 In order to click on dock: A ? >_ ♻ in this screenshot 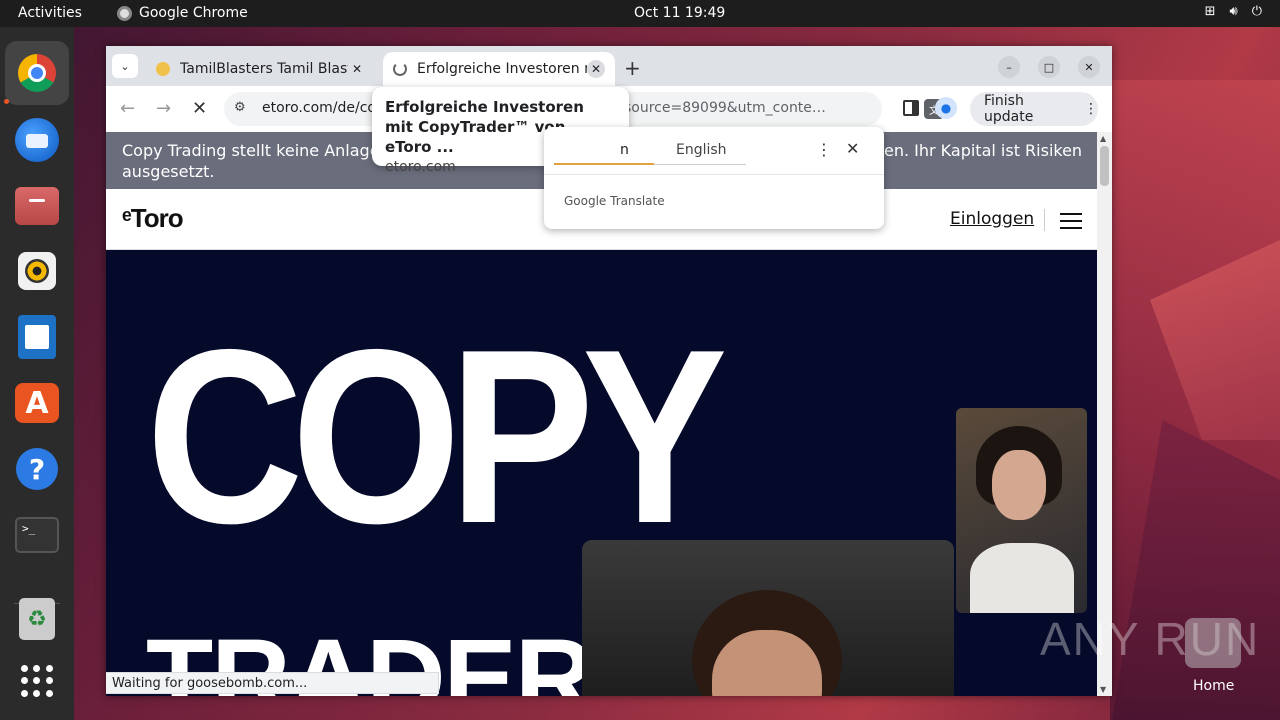, I will do `click(37, 373)`.